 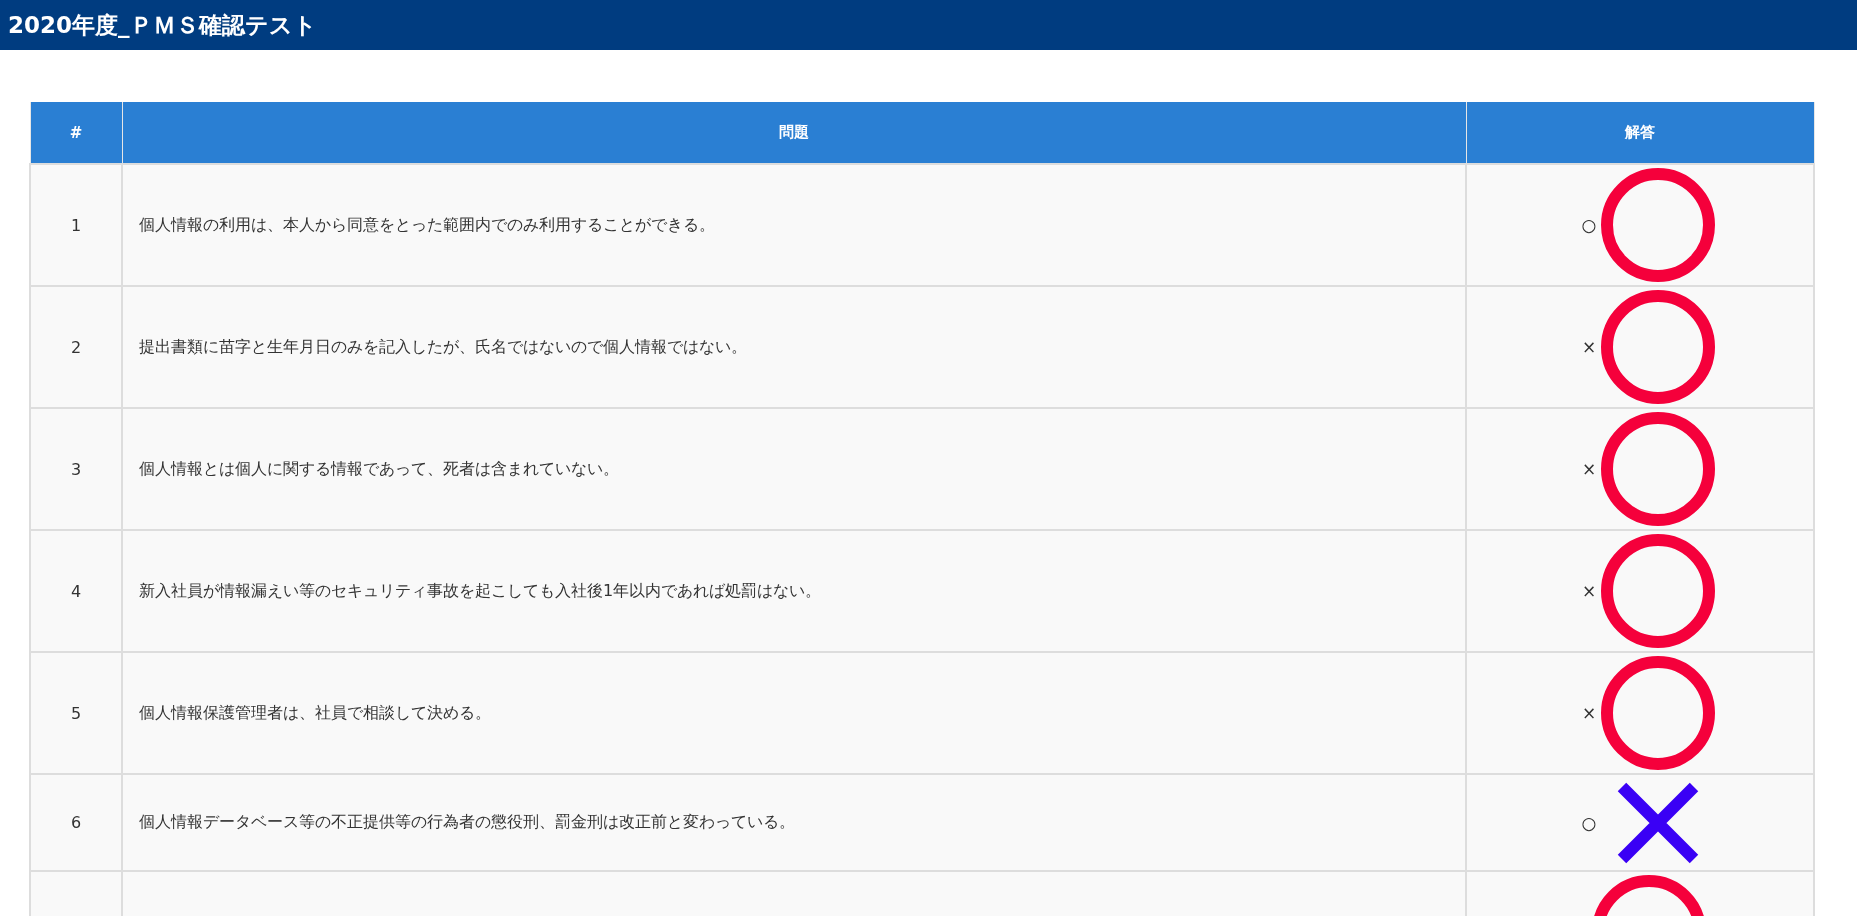 What do you see at coordinates (443, 346) in the screenshot?
I see `question-text: 提出書類に苗字と生年月日のみを記入したが、氏名ではないので個人情報ではない。` at bounding box center [443, 346].